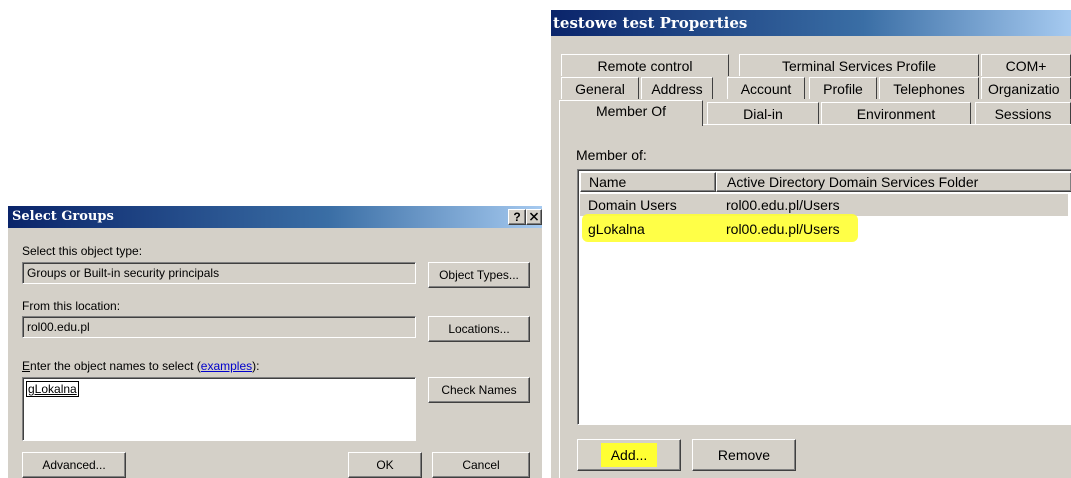  Describe the element at coordinates (631, 113) in the screenshot. I see `tab-member-of: Member Of` at that location.